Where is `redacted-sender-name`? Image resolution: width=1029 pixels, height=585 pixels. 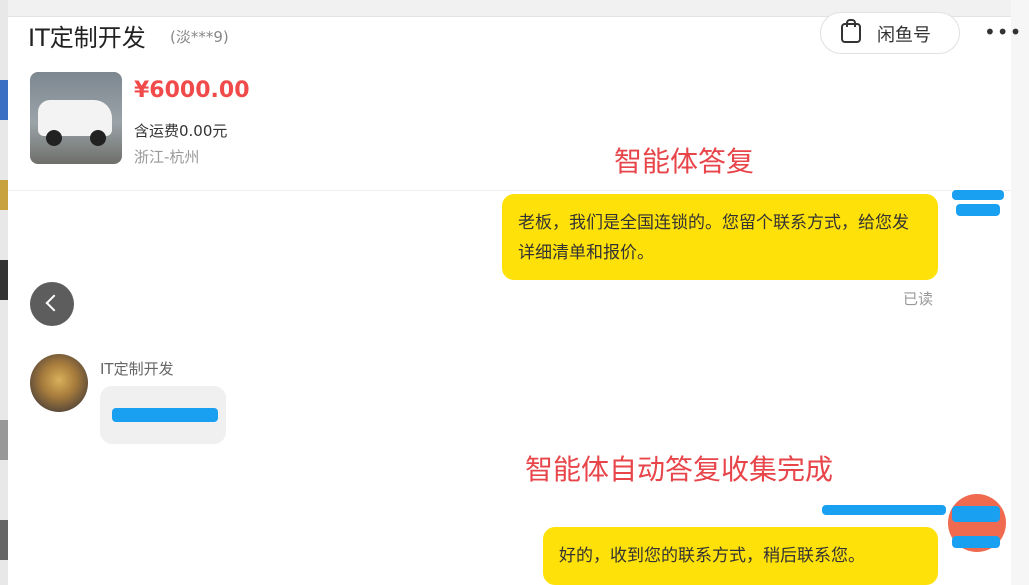
redacted-sender-name is located at coordinates (884, 510).